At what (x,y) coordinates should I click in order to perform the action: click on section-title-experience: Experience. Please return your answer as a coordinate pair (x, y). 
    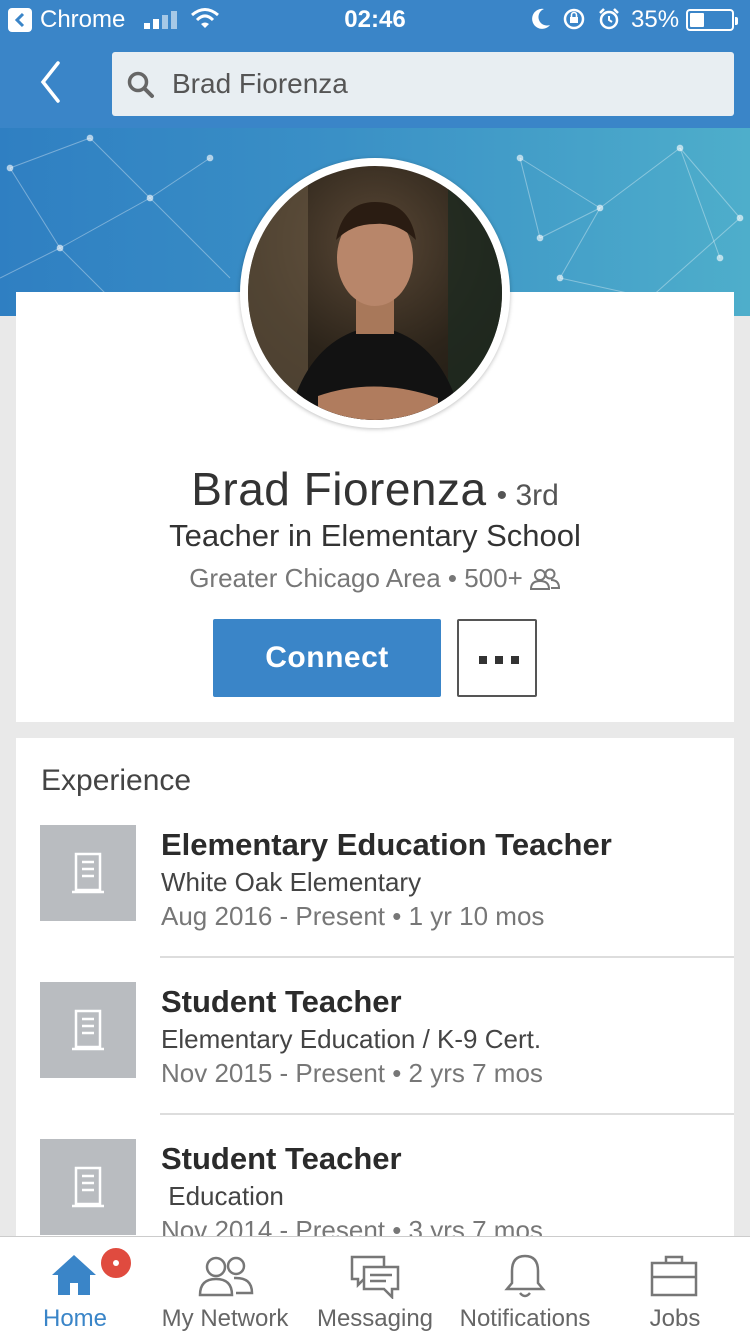
    Looking at the image, I should click on (116, 780).